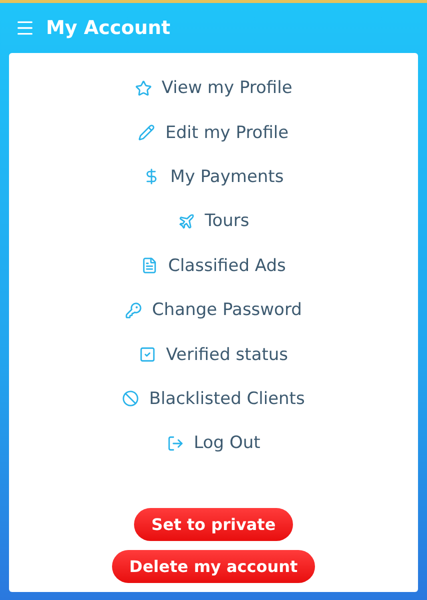 This screenshot has height=600, width=427. I want to click on menu-item: Change Password, so click(213, 310).